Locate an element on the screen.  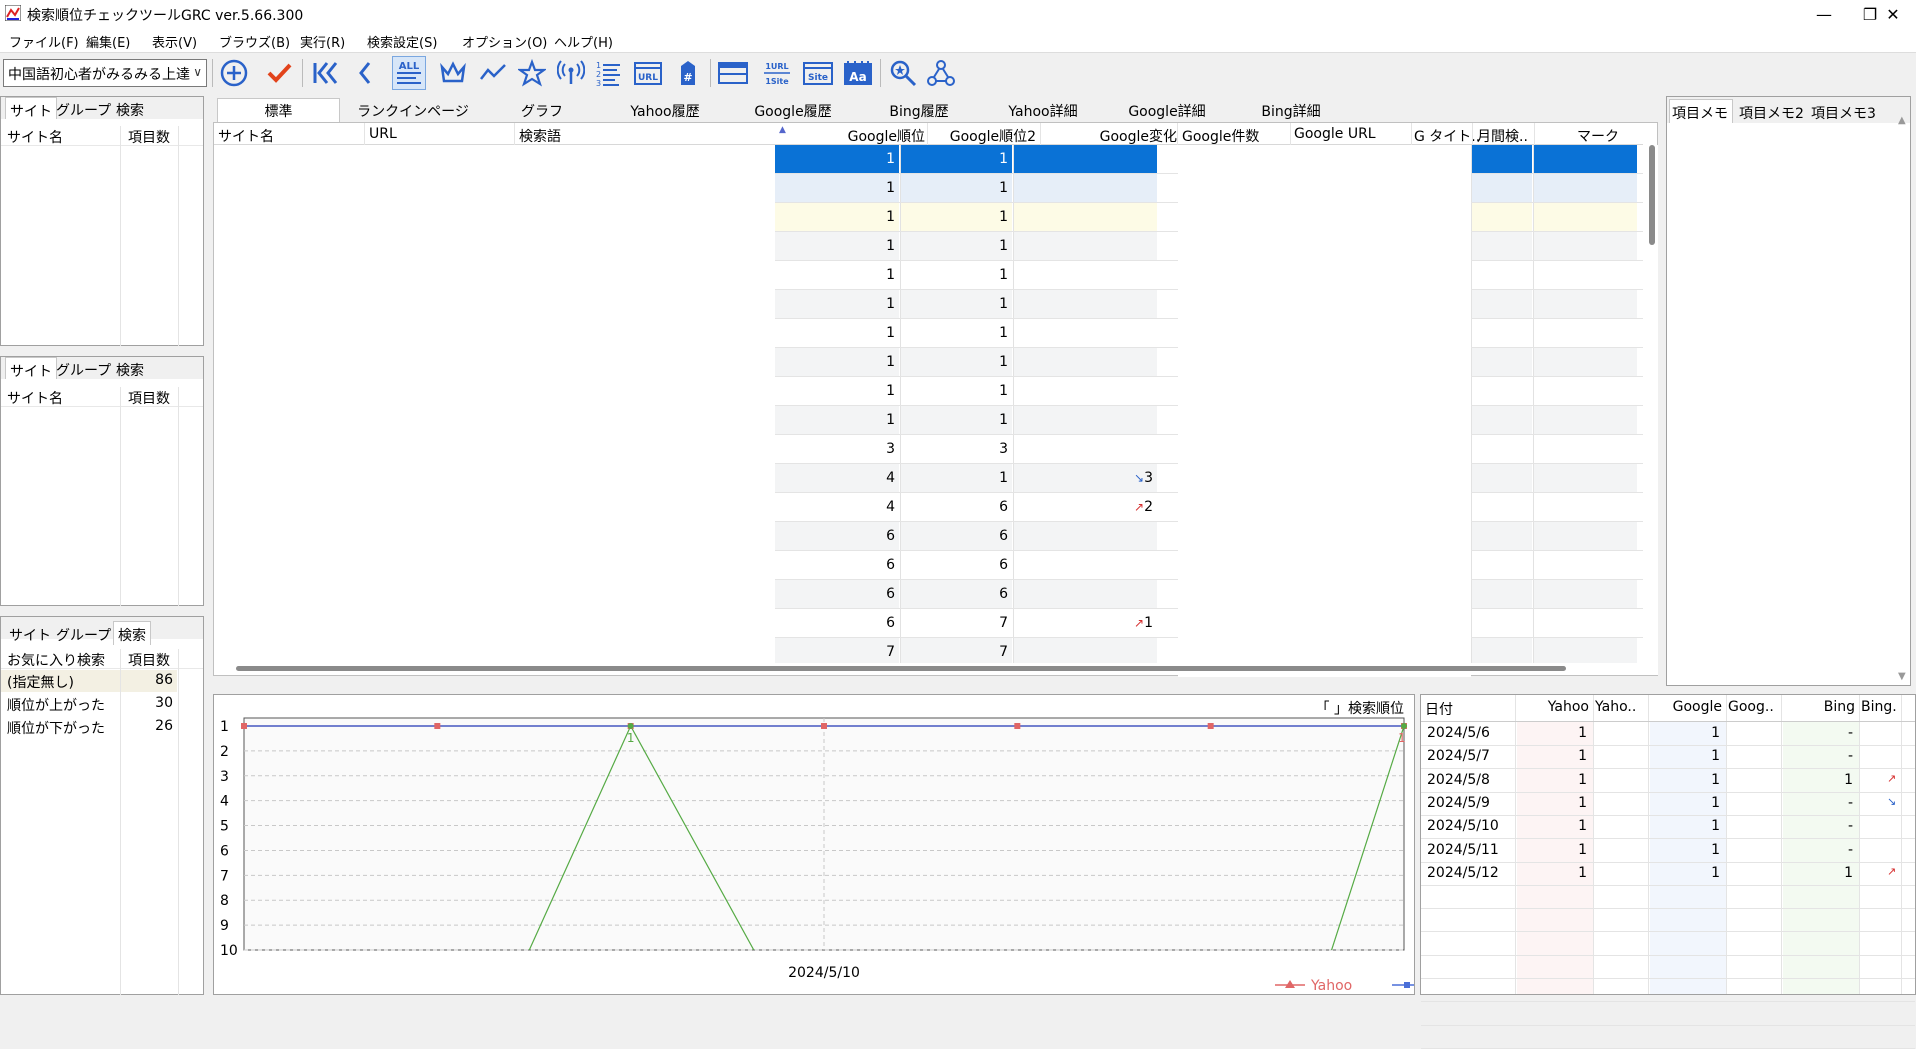
star-icon is located at coordinates (532, 73).